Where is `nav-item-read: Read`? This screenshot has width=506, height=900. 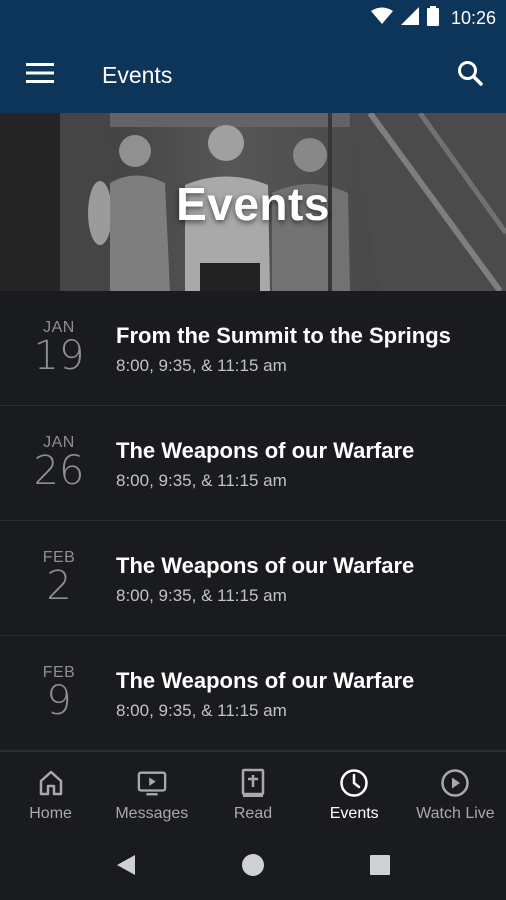 nav-item-read: Read is located at coordinates (252, 793).